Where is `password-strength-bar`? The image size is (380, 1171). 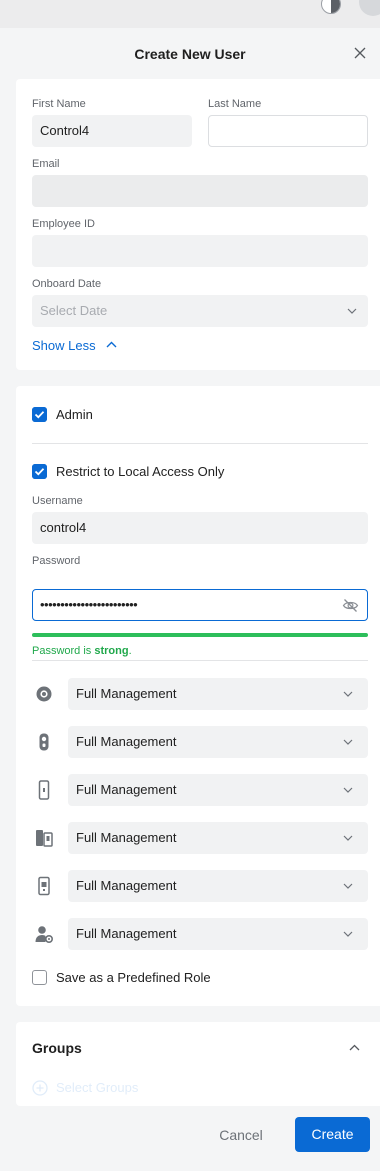
password-strength-bar is located at coordinates (200, 635).